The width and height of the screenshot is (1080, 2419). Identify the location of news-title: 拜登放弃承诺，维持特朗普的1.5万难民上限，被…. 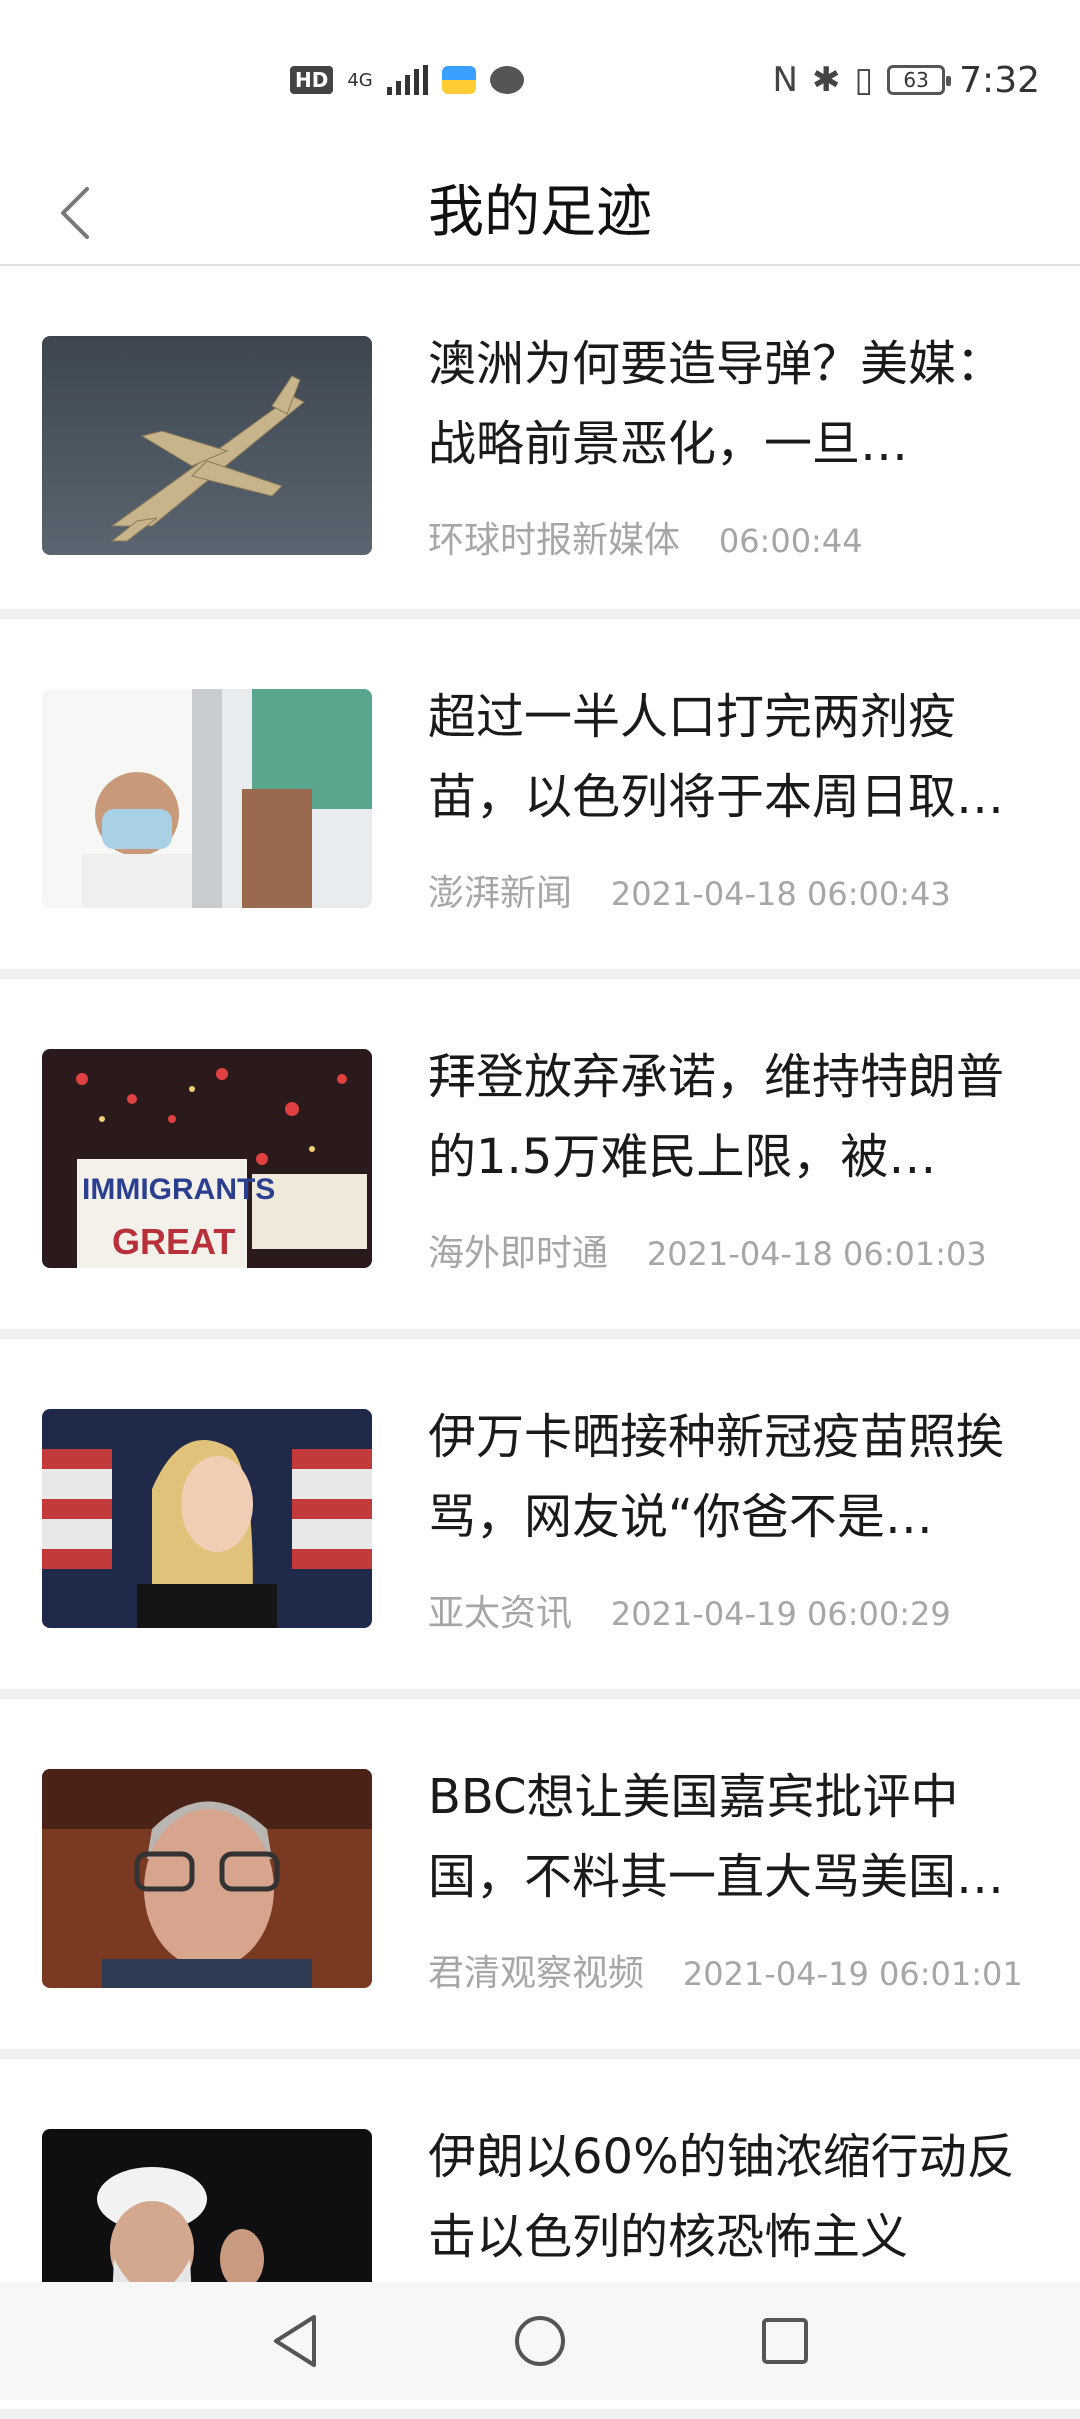
(716, 1117).